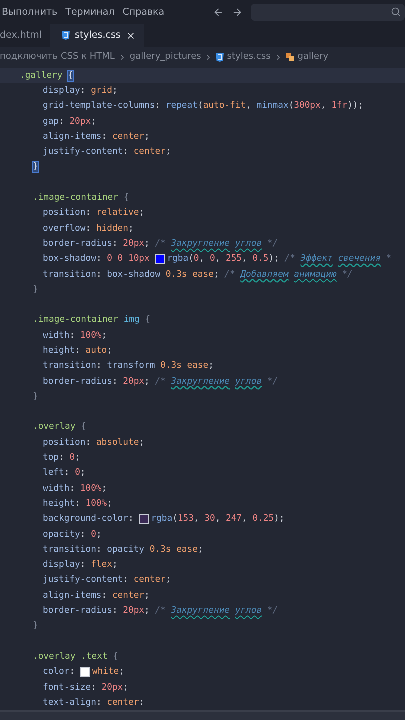  I want to click on code-token: width, so click(56, 489).